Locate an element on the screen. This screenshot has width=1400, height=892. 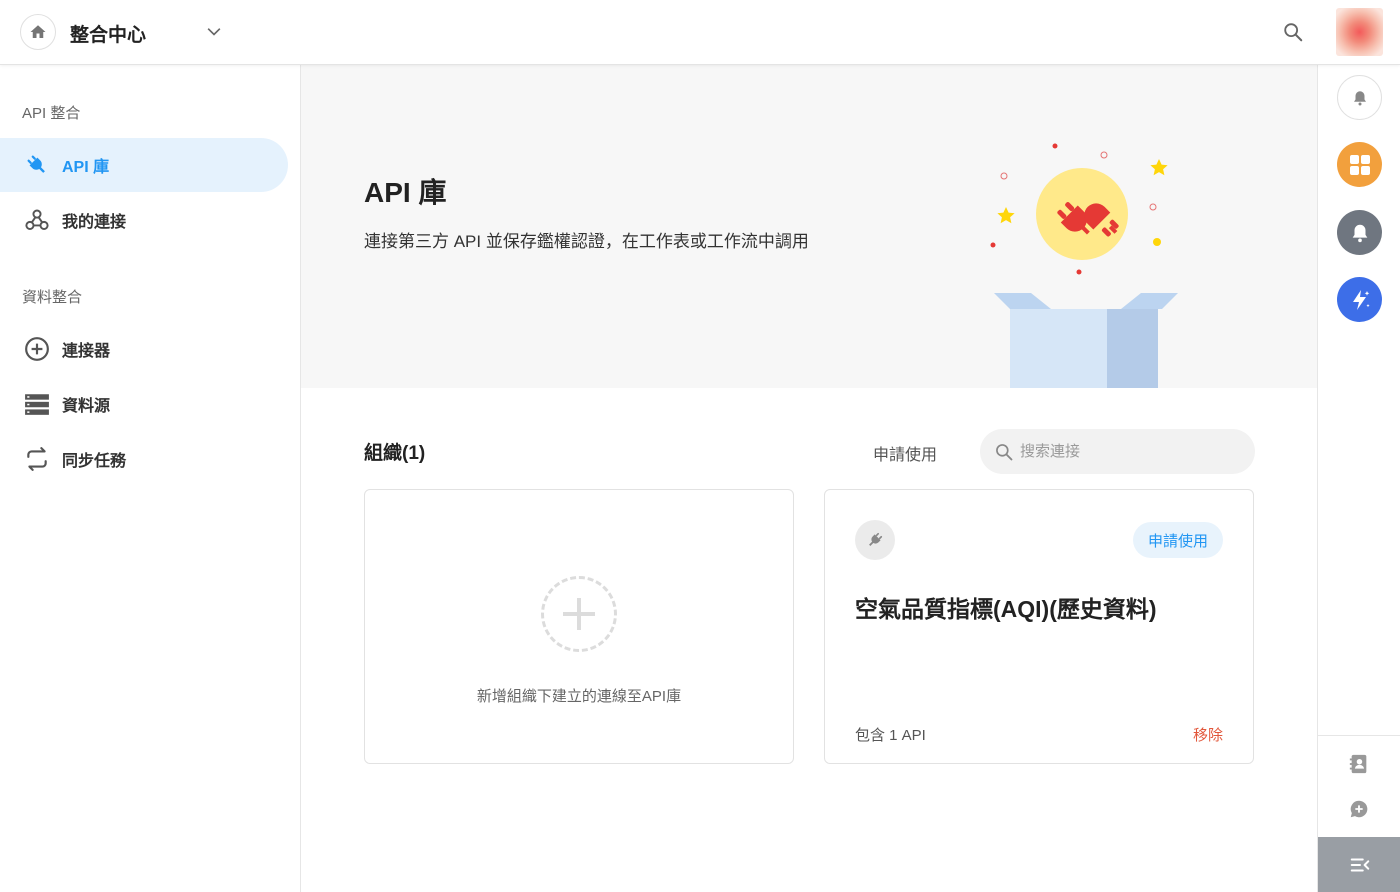
app-title: 整合中心 is located at coordinates (108, 35).